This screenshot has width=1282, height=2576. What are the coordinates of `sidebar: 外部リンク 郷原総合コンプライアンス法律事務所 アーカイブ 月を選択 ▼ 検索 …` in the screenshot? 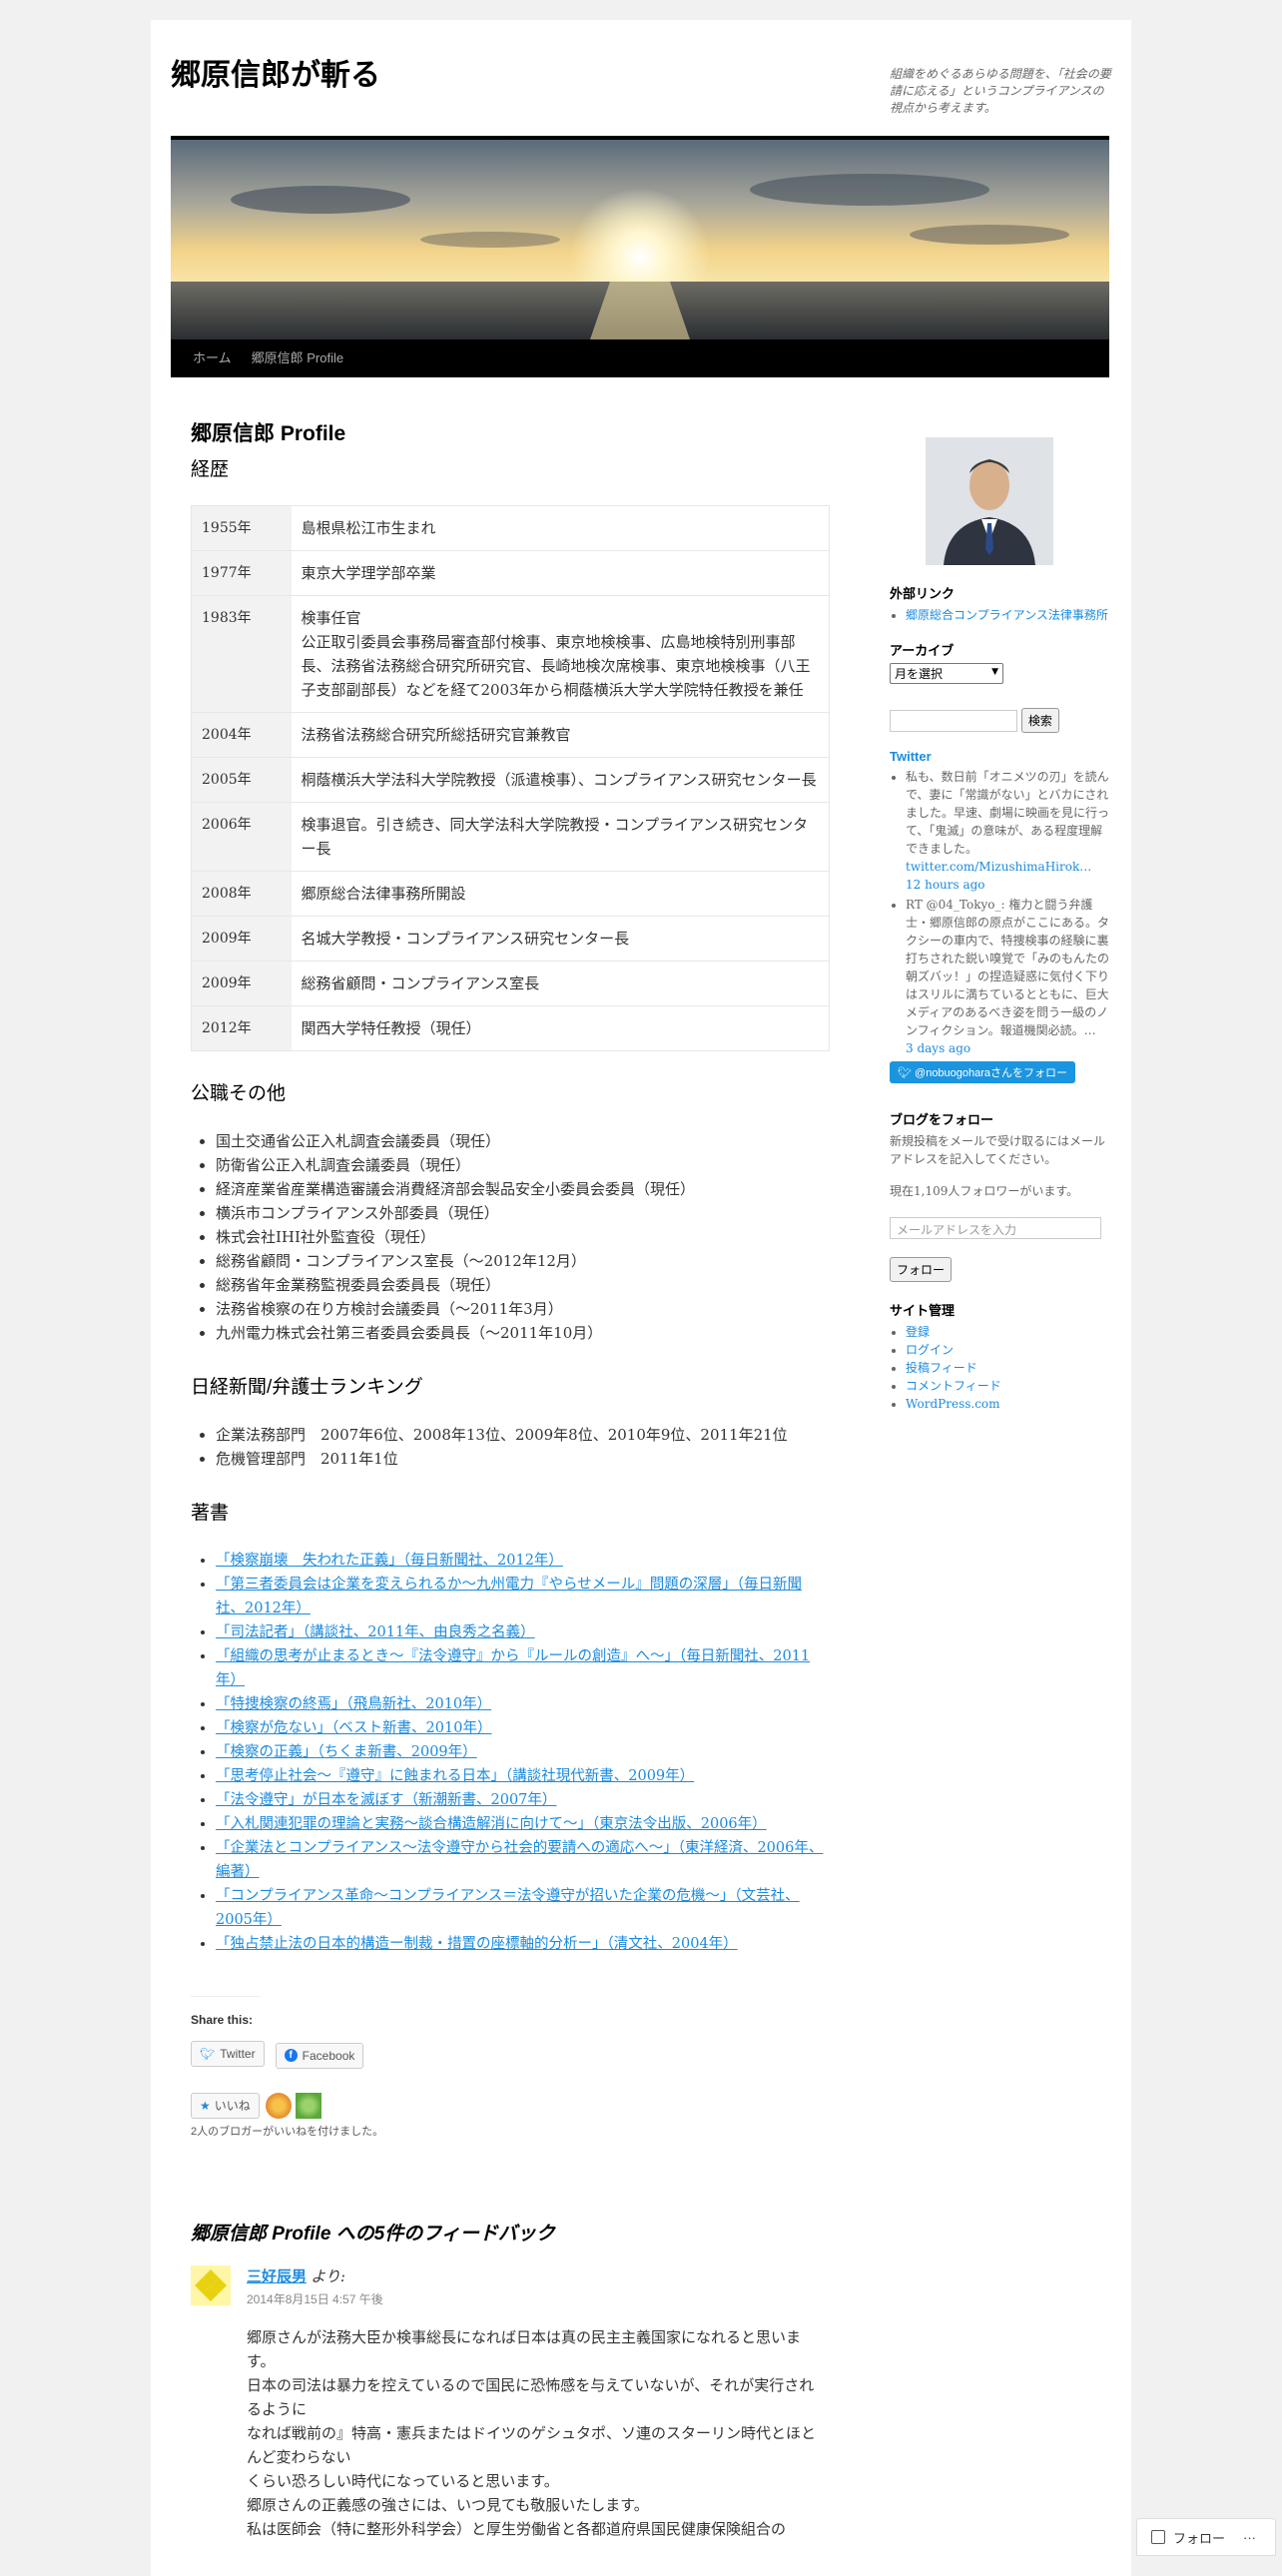 It's located at (1000, 924).